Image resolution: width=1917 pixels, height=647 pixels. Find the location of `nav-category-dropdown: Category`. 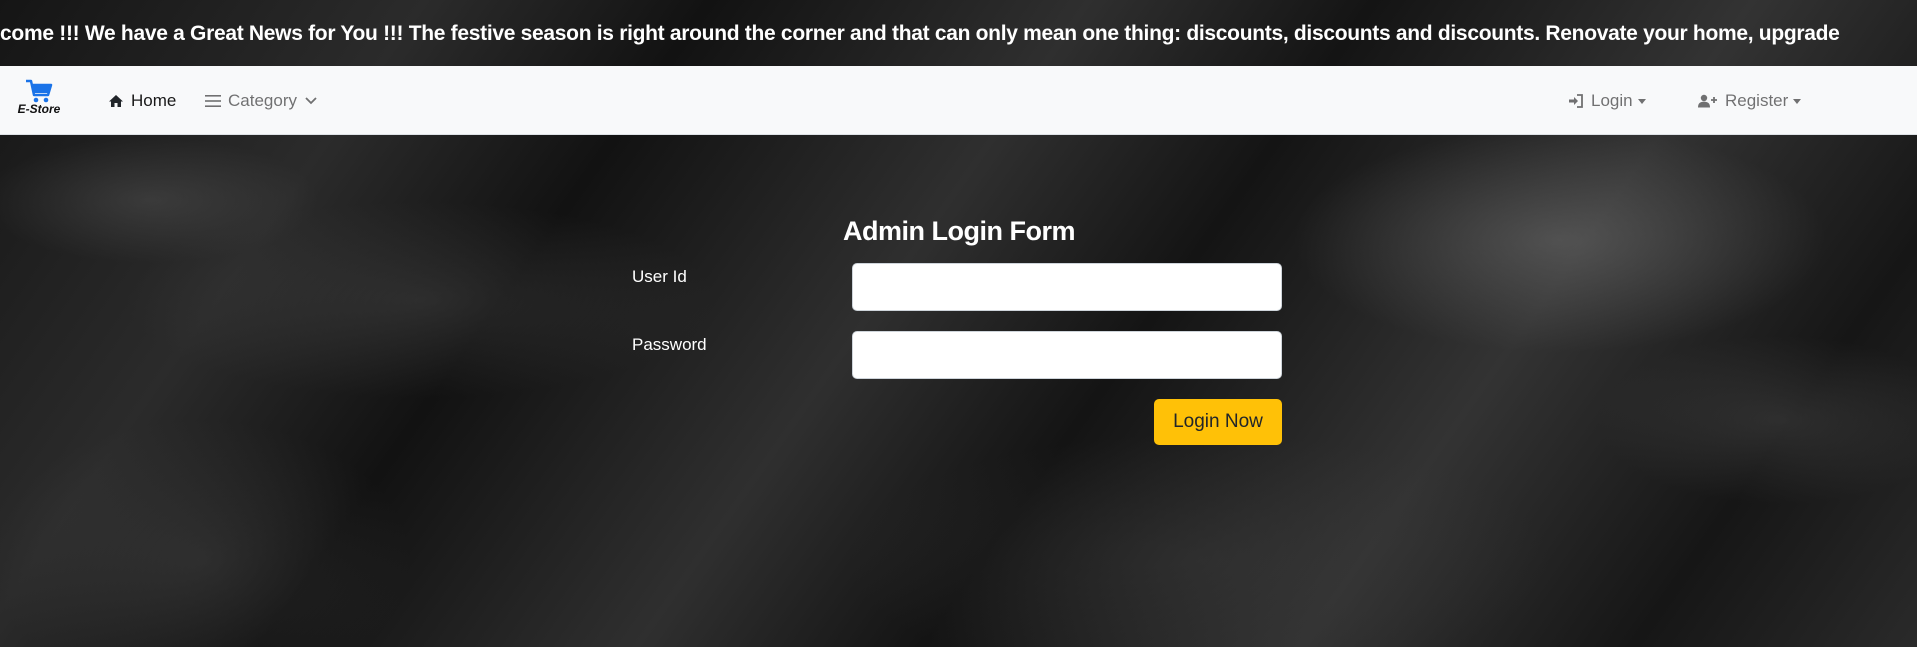

nav-category-dropdown: Category is located at coordinates (261, 101).